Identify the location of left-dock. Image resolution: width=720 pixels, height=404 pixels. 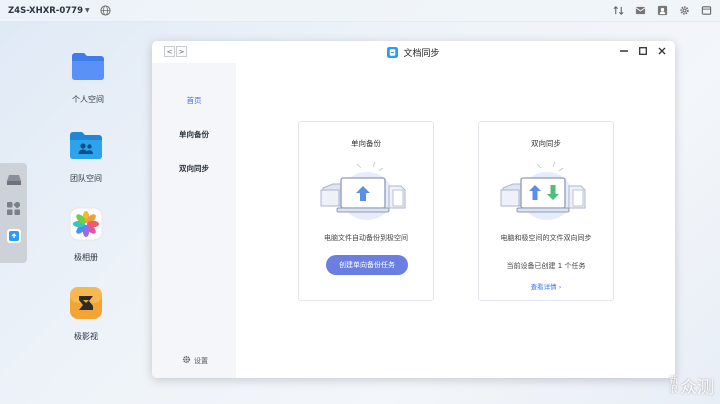
(13, 213).